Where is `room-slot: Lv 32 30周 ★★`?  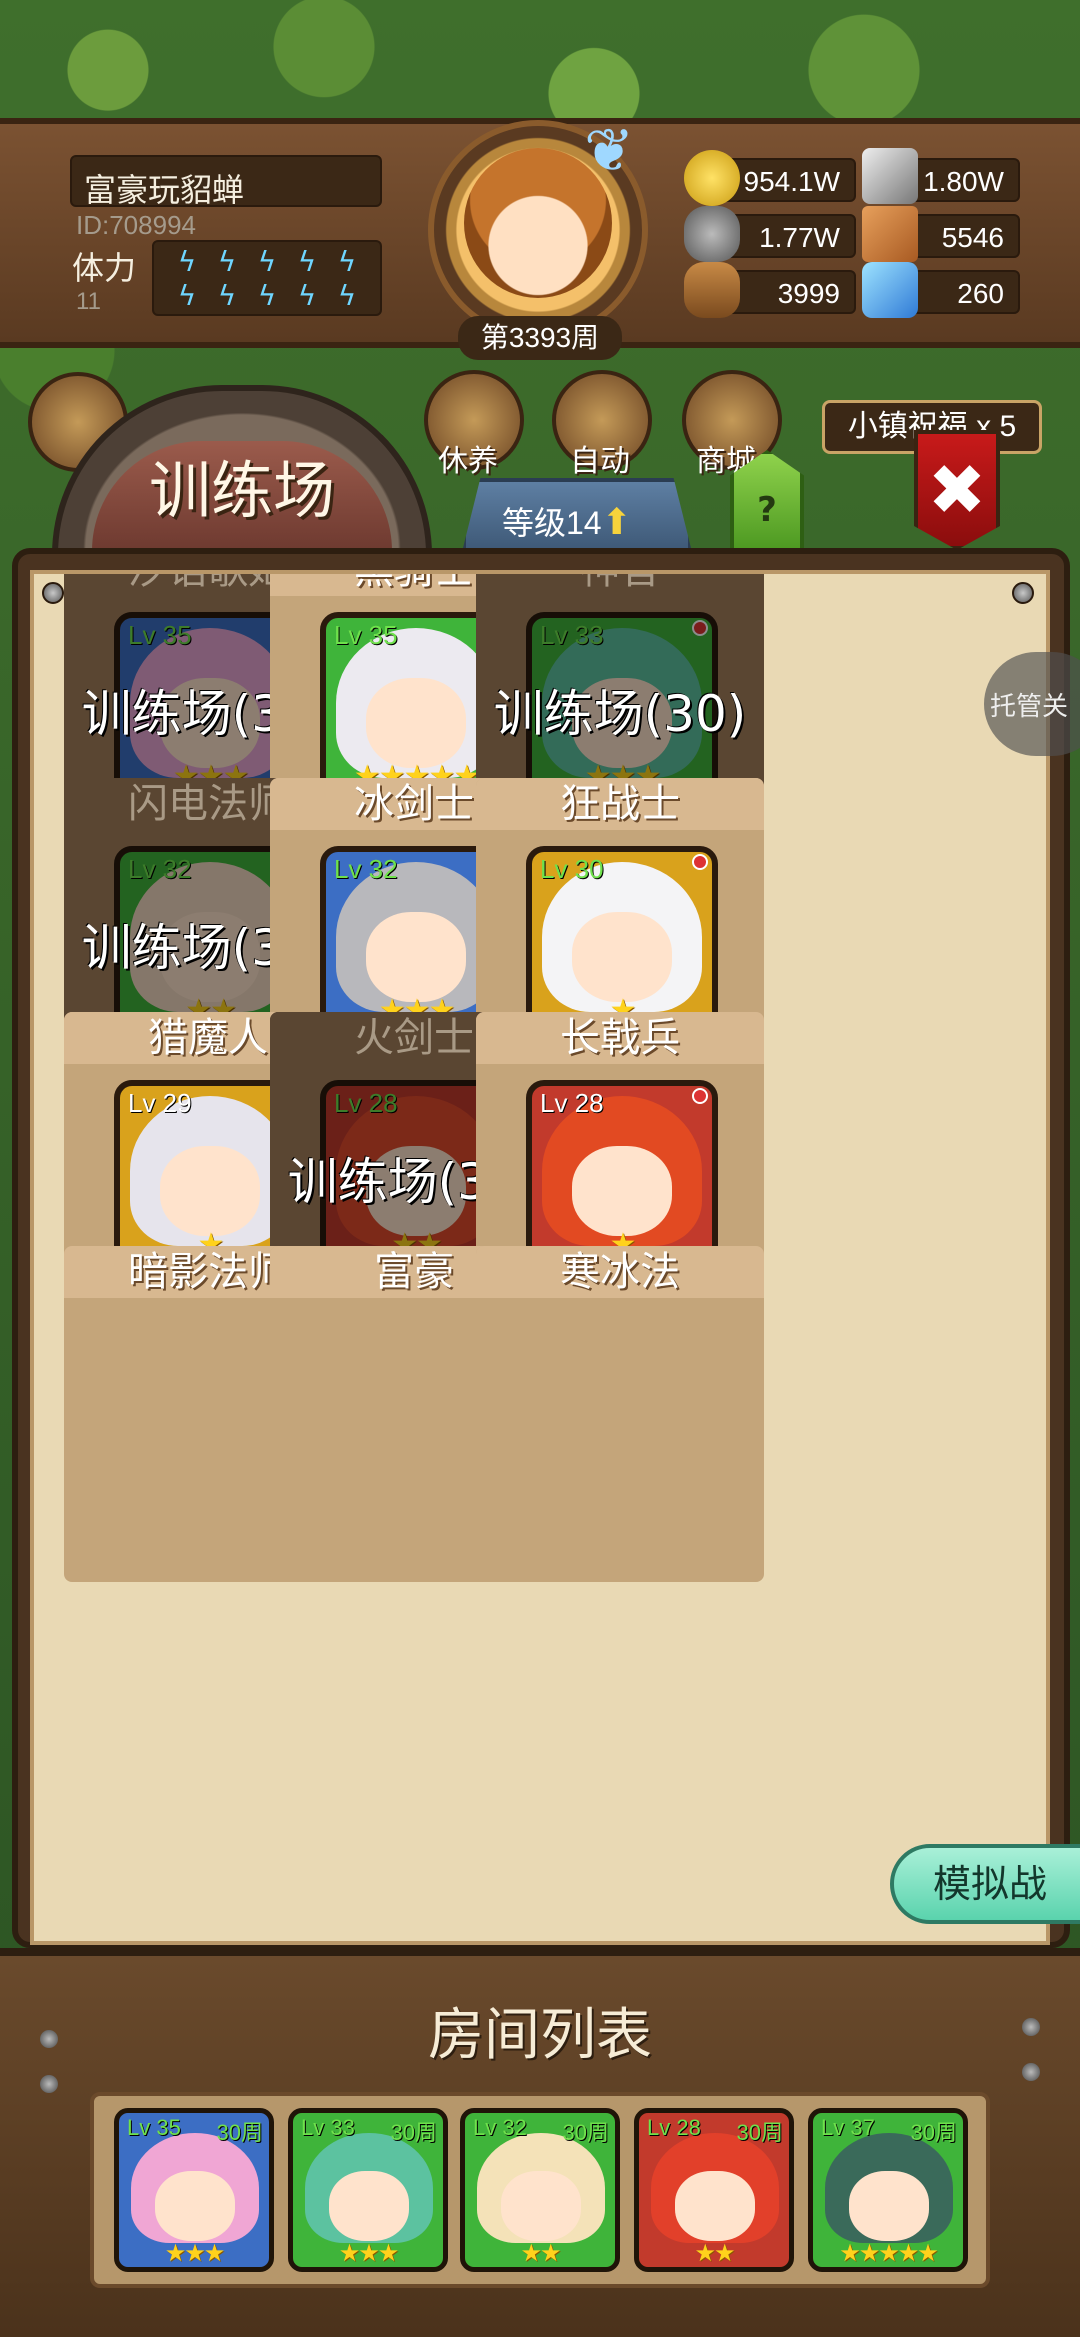
room-slot: Lv 32 30周 ★★ is located at coordinates (540, 2190).